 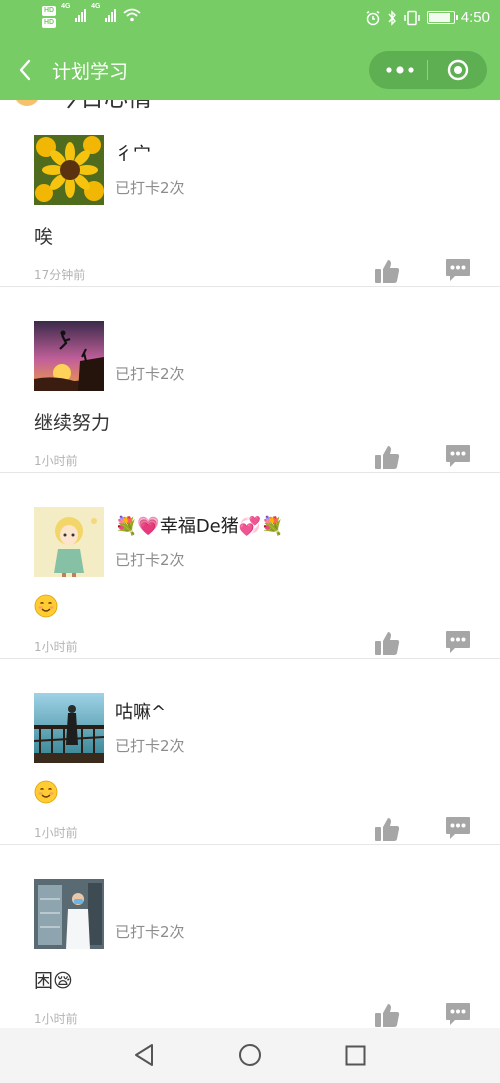 What do you see at coordinates (392, 17) in the screenshot?
I see `bluetooth-icon` at bounding box center [392, 17].